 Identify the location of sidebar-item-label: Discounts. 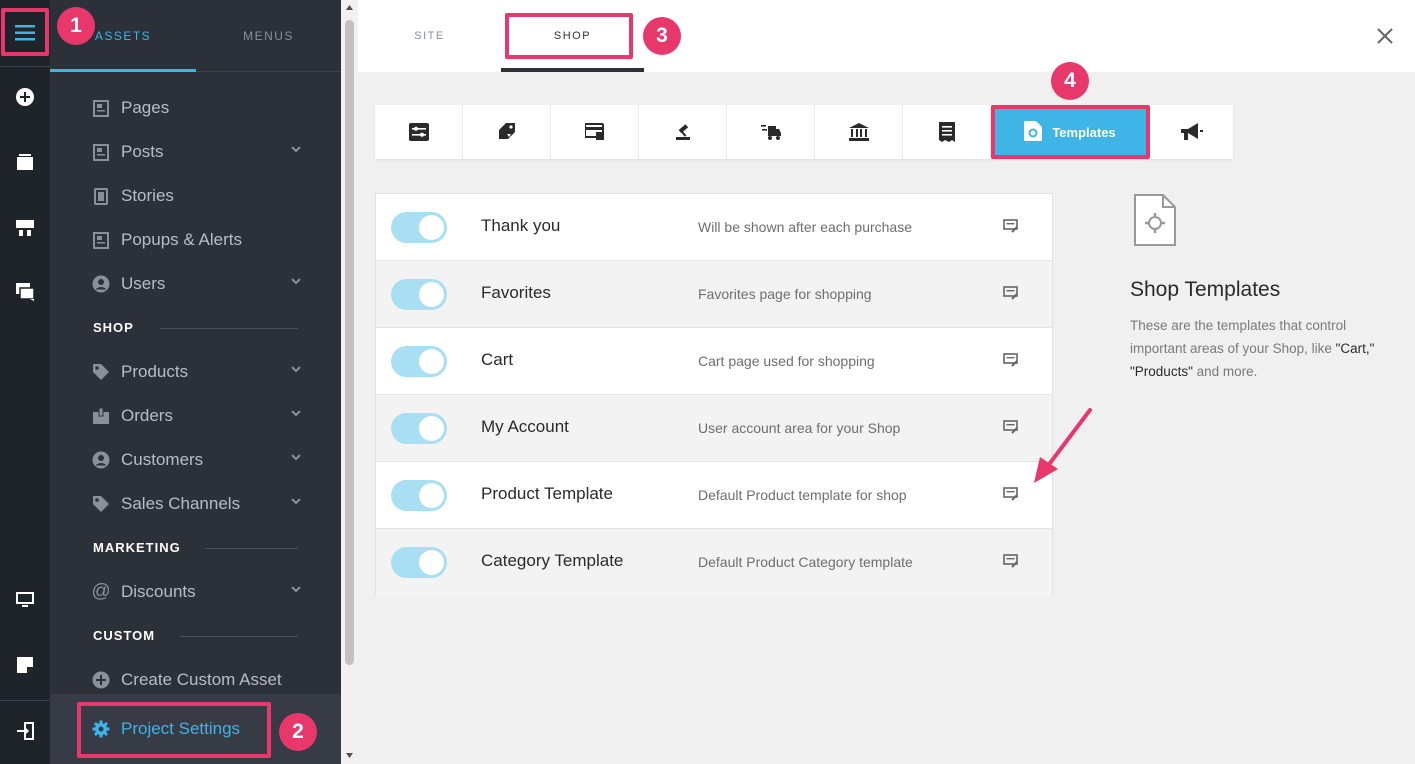
(158, 591).